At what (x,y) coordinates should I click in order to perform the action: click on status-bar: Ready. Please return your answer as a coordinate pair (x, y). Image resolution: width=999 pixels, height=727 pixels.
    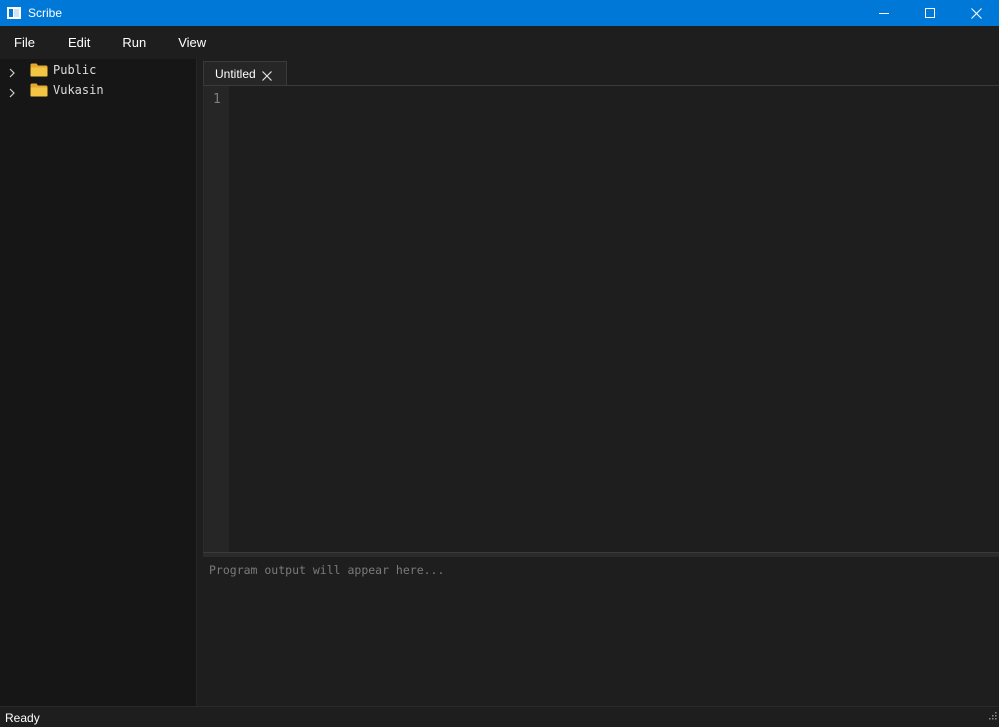
    Looking at the image, I should click on (499, 716).